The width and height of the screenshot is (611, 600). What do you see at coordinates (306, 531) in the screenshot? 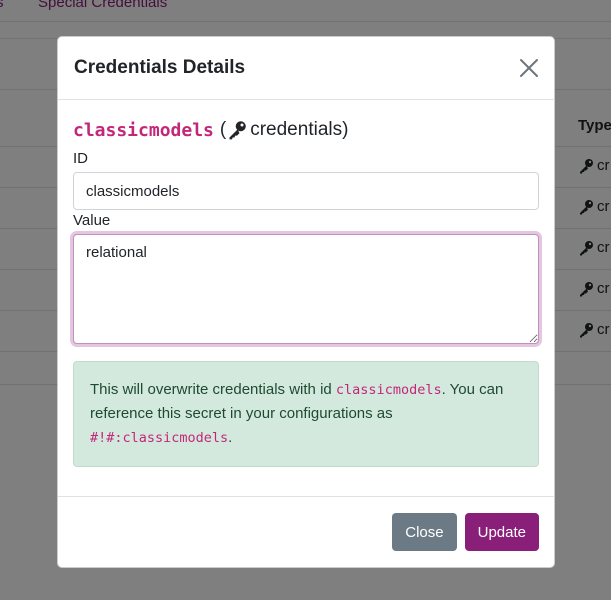
I see `modal-footer: Close Update` at bounding box center [306, 531].